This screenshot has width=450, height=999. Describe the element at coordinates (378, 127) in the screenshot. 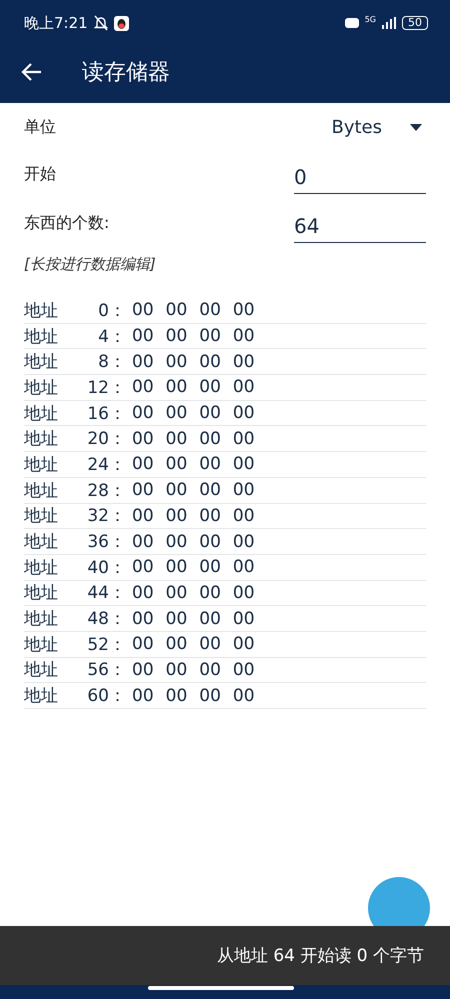

I see `unit-dropdown: Bytes` at that location.